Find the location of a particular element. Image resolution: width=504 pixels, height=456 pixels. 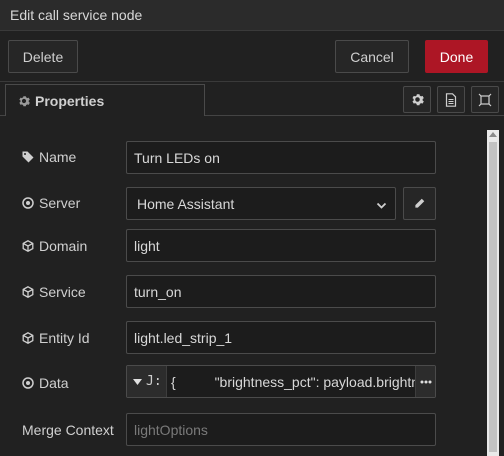

description-tab-button is located at coordinates (451, 99).